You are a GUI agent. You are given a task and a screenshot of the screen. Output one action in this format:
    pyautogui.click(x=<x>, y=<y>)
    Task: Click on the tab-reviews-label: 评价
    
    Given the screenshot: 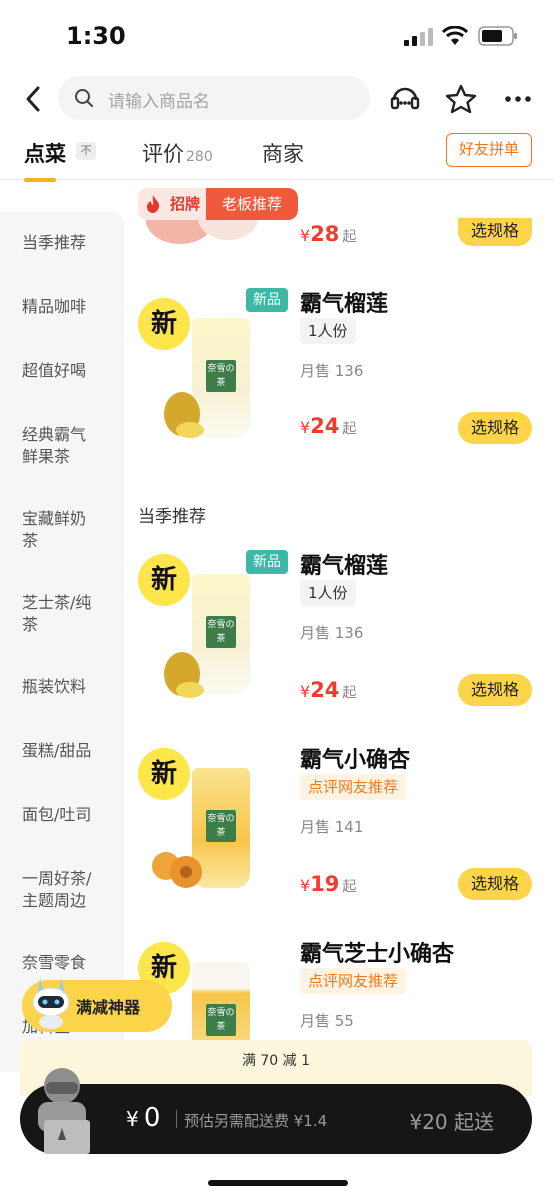 What is the action you would take?
    pyautogui.click(x=163, y=154)
    